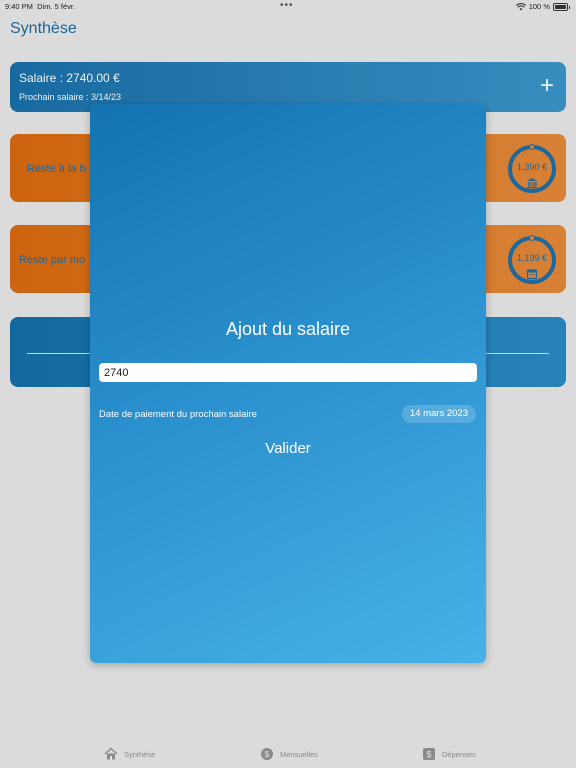  I want to click on dollar-square-icon: $, so click(429, 754).